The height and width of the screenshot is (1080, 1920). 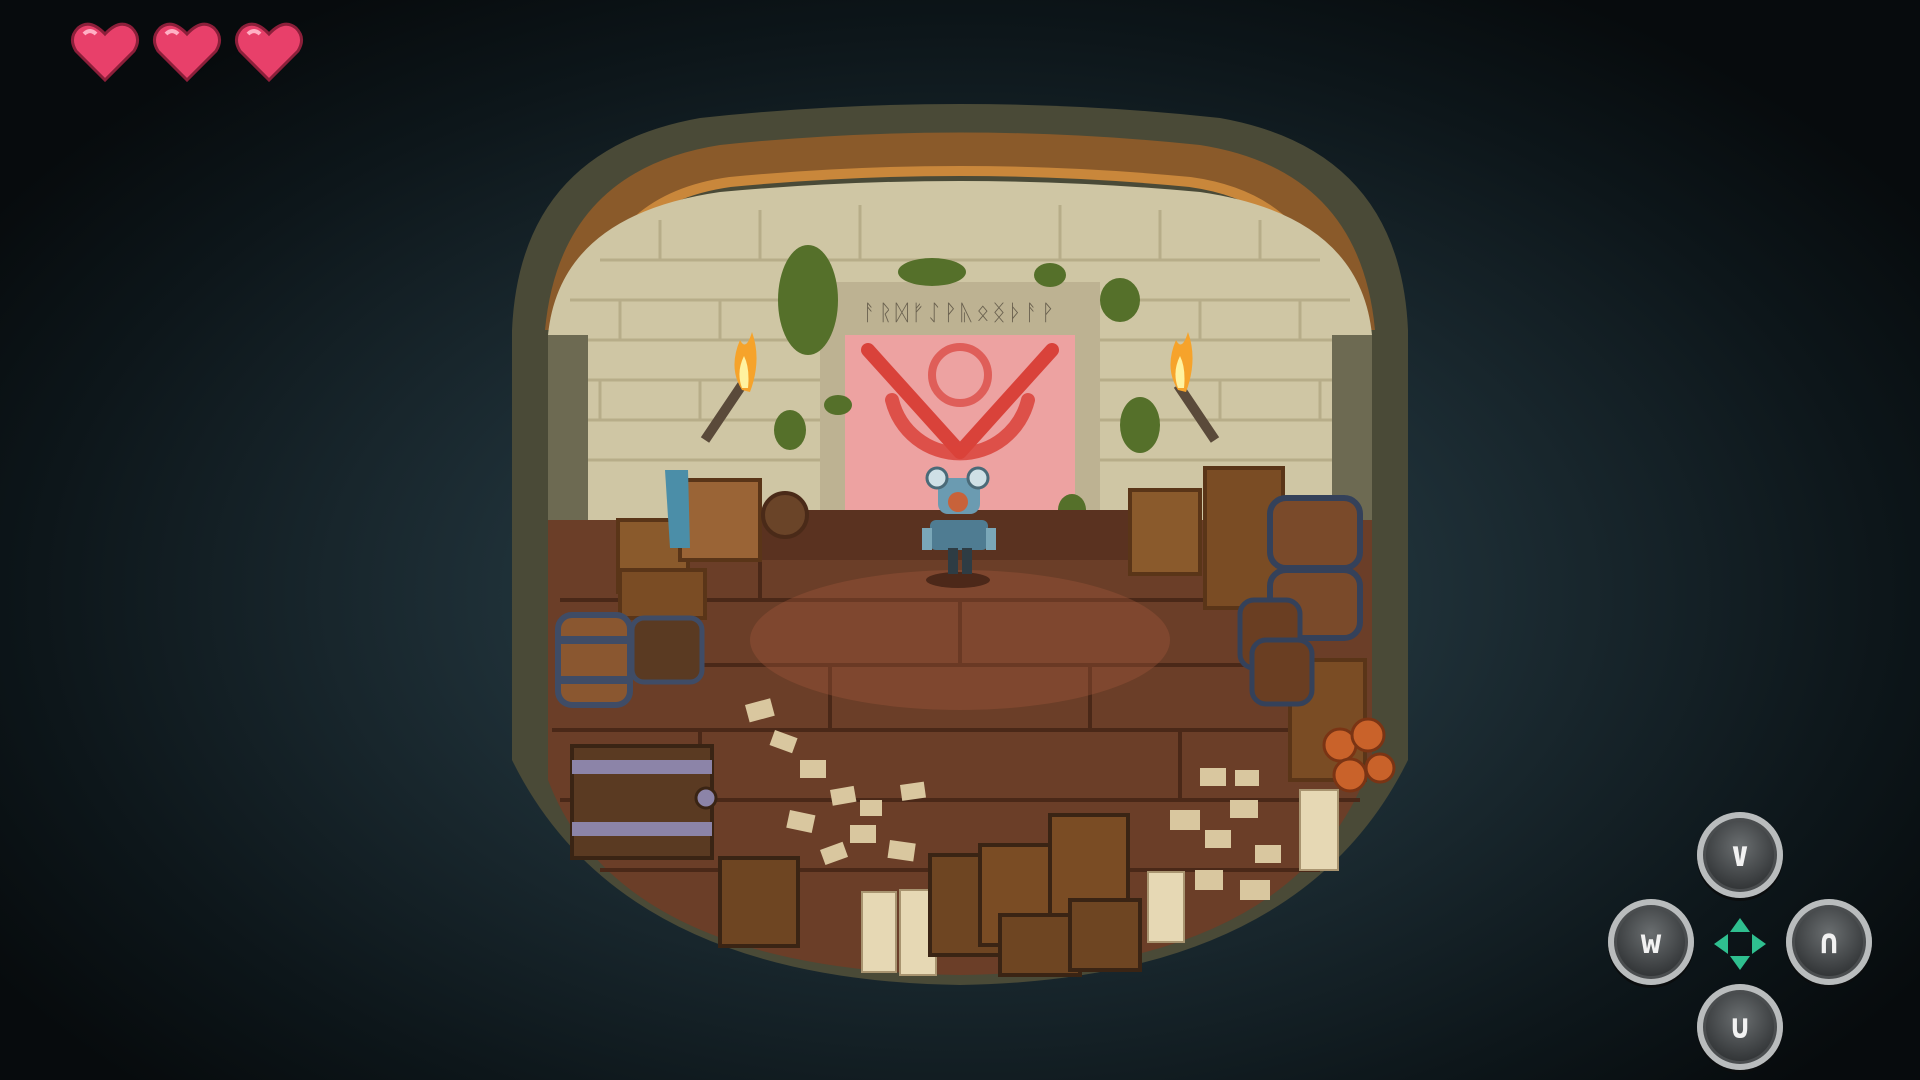 I want to click on door-rune-inscription: ᚨᚱᛞᚠᛇᚹᚣᛟᛝᚦᚨᚹ, so click(x=960, y=313).